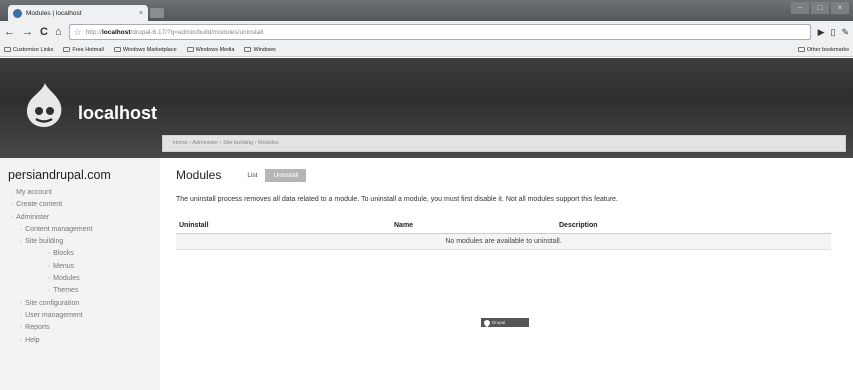 The height and width of the screenshot is (390, 853). I want to click on tools-menu-icon: ▯, so click(833, 32).